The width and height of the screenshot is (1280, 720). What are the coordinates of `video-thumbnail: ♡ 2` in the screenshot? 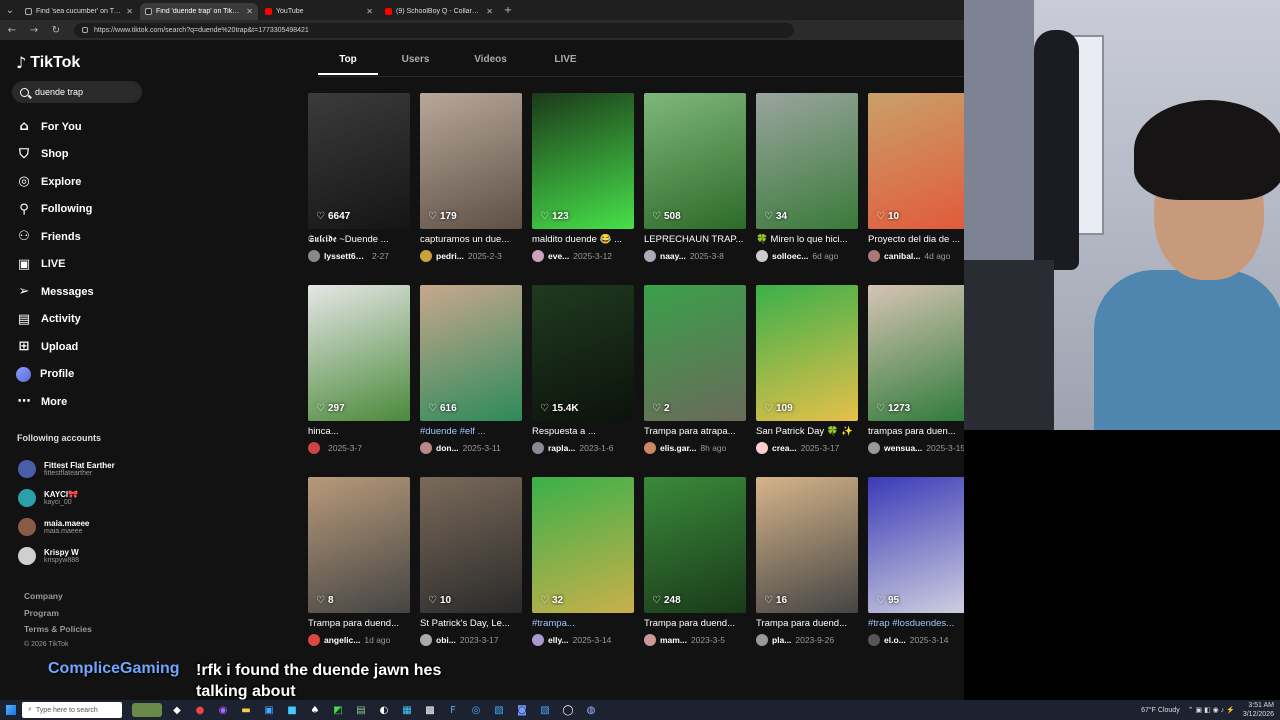 It's located at (695, 353).